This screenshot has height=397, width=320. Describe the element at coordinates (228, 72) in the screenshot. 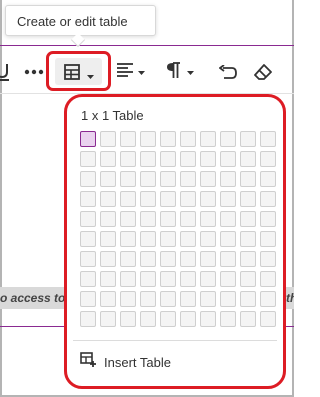

I see `undo-icon` at that location.